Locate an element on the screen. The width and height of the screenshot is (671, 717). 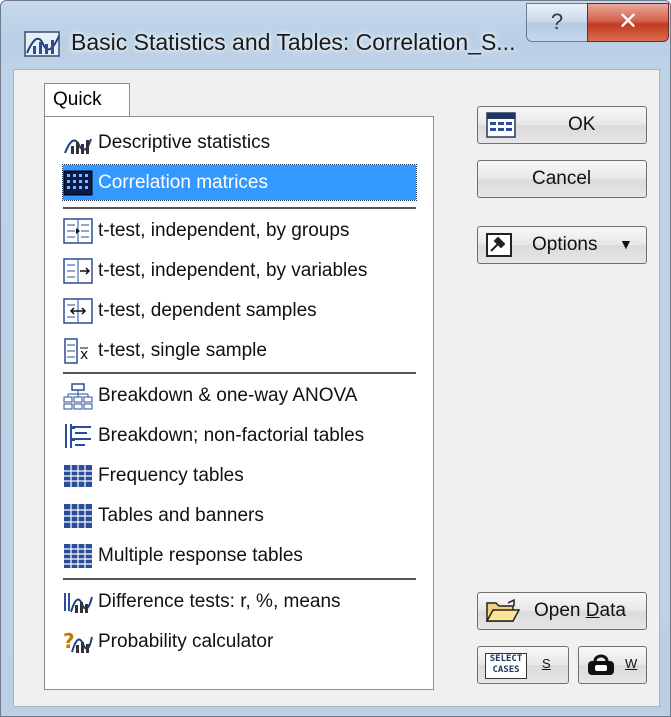
list-item-descriptive-statistics: Descriptive statistics is located at coordinates (239, 142).